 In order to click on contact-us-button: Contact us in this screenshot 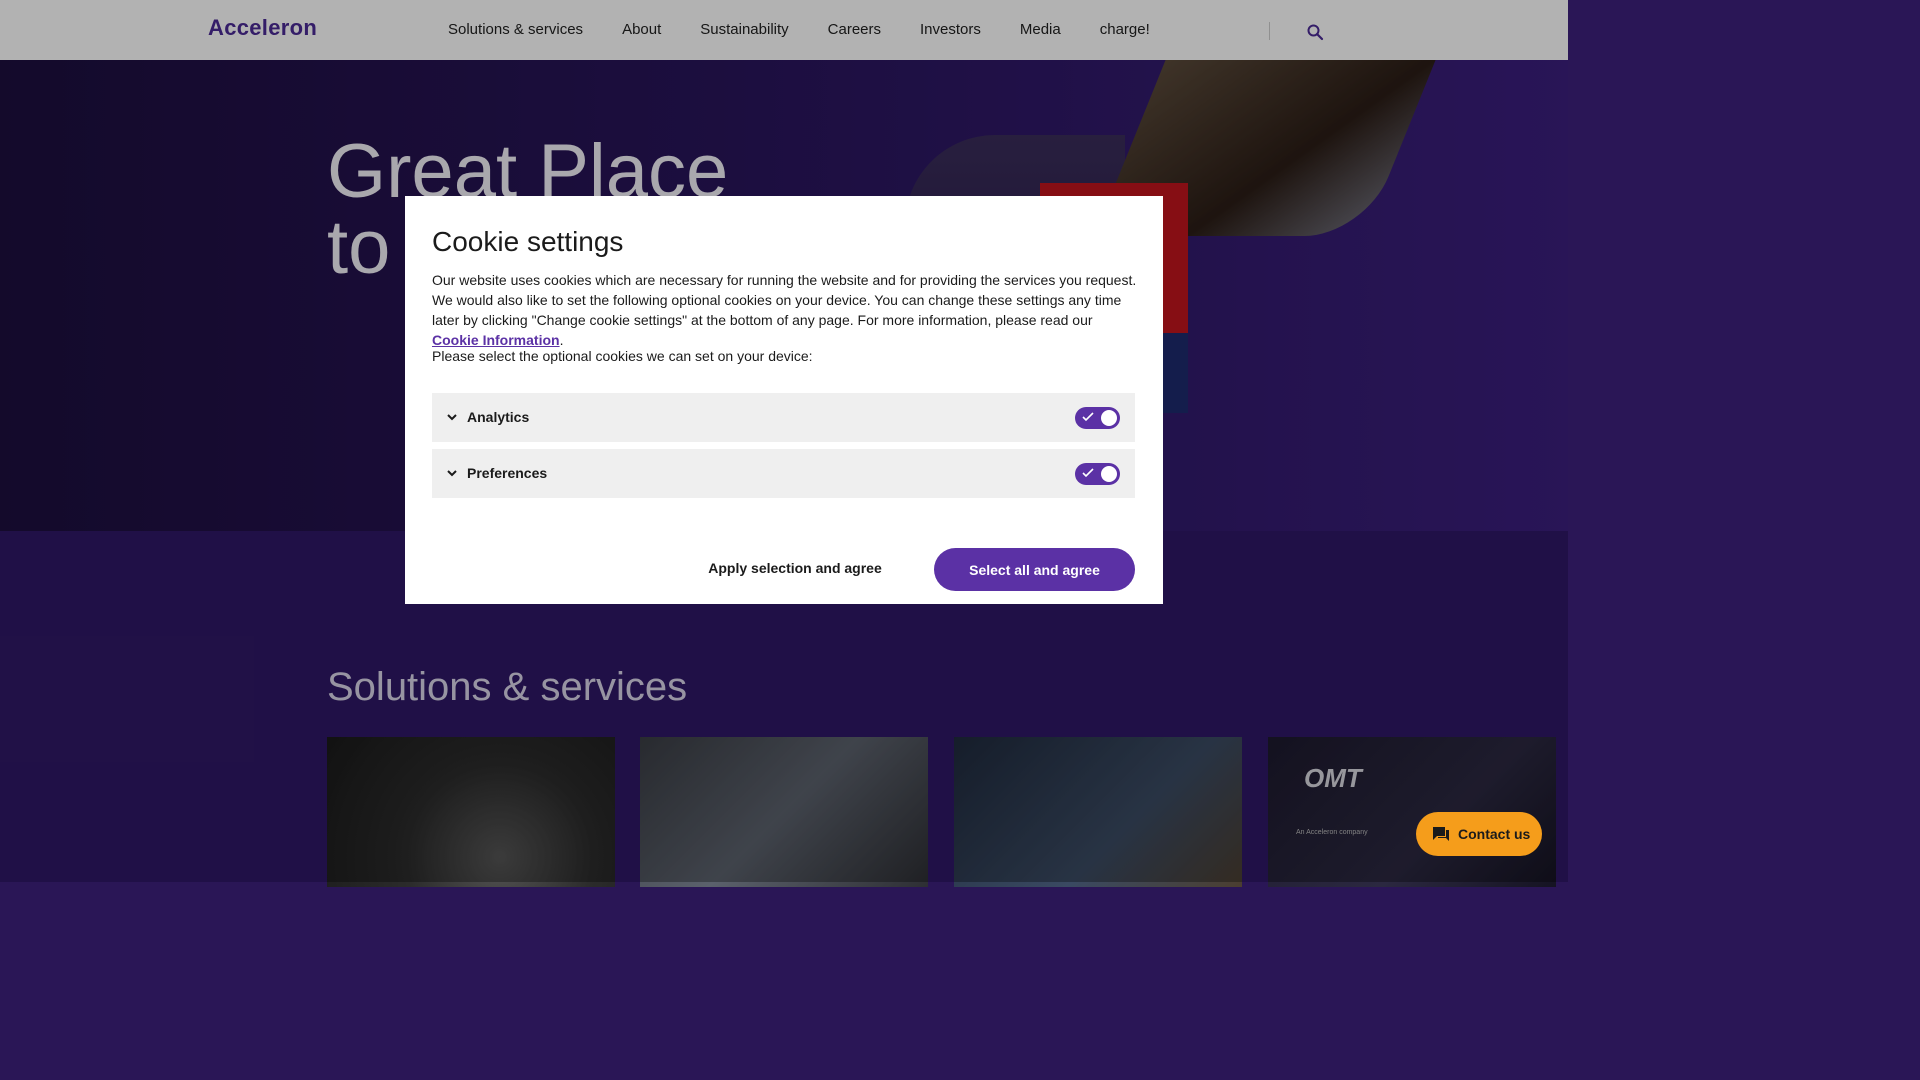, I will do `click(1479, 834)`.